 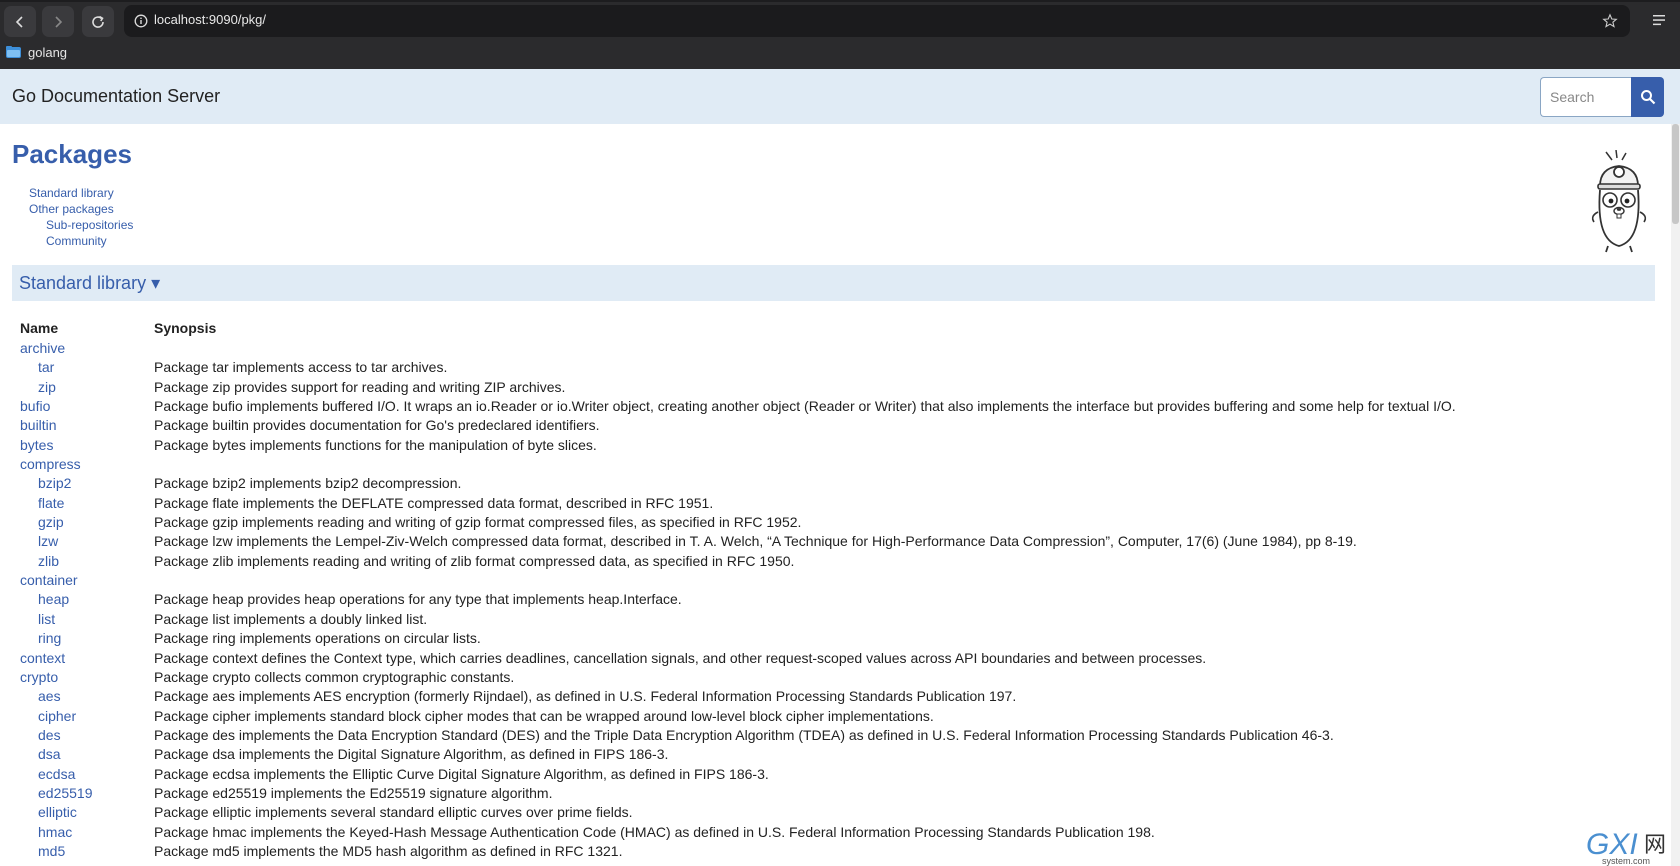 I want to click on search-input, so click(x=1585, y=97).